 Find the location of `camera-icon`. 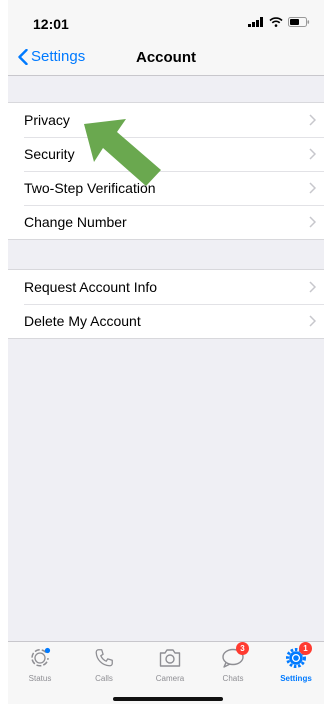

camera-icon is located at coordinates (170, 658).